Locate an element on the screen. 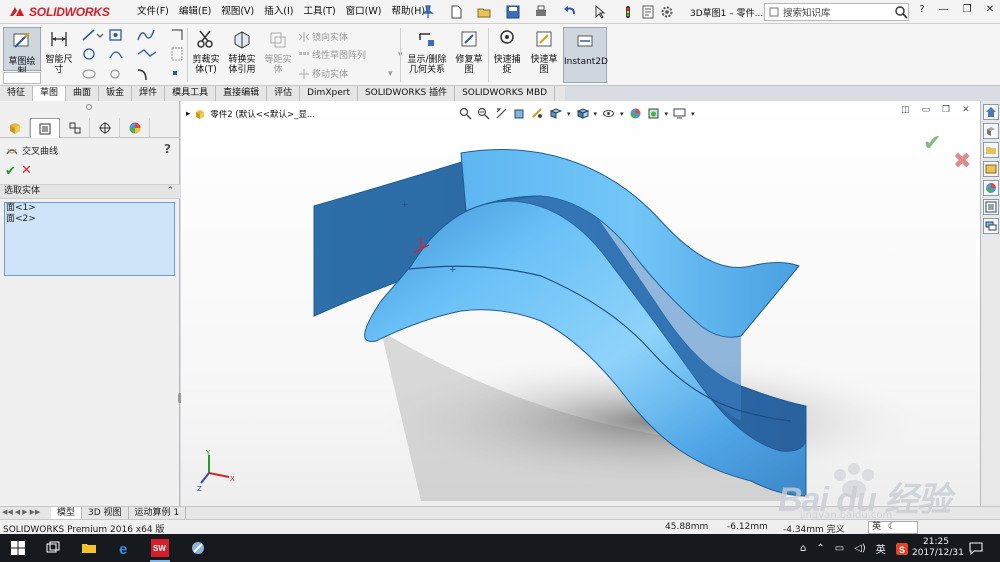  chevron-right-icon: ▸ is located at coordinates (188, 114).